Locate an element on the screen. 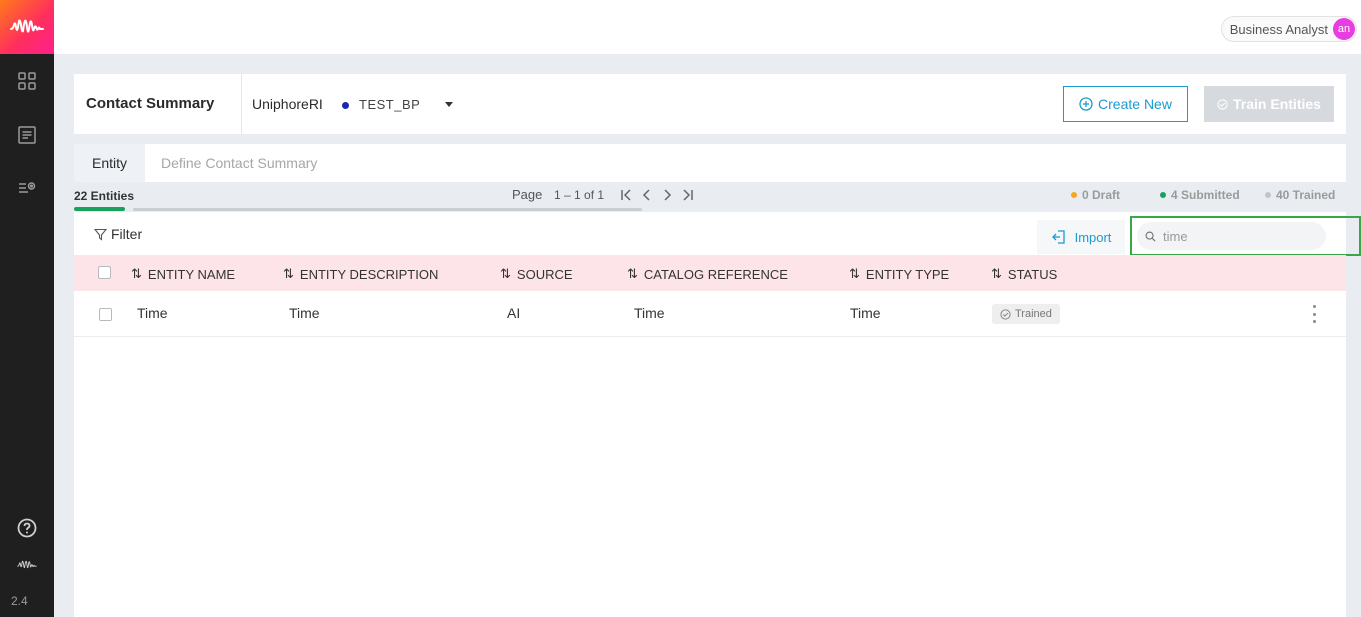 This screenshot has height=617, width=1361. trained-count: 40 Trained is located at coordinates (1306, 195).